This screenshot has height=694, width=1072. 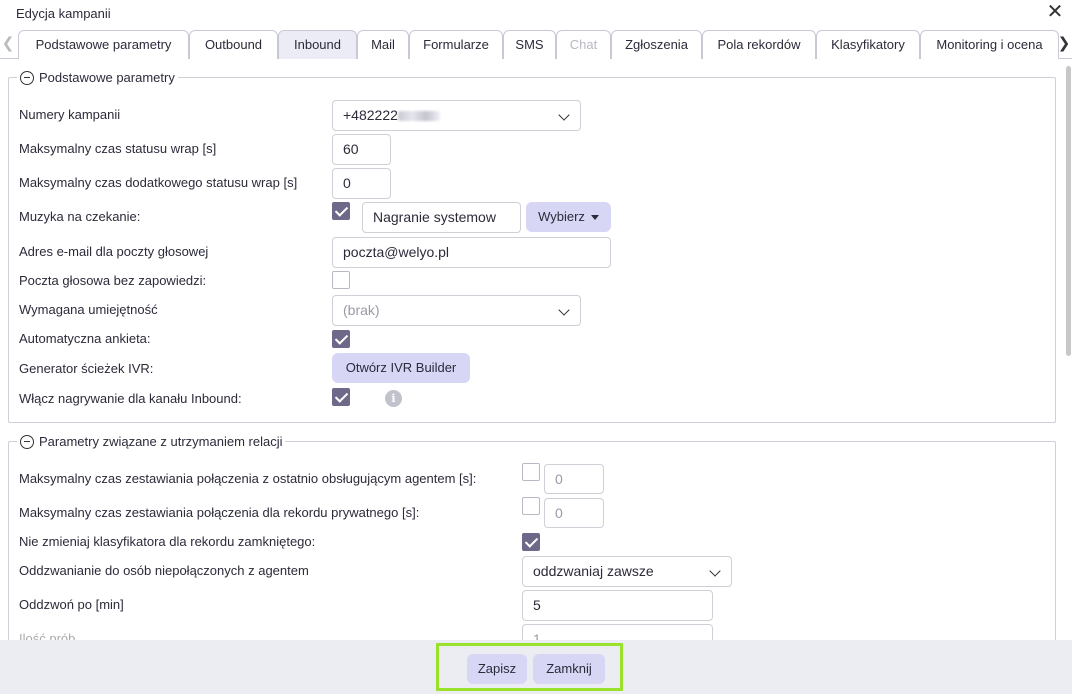 I want to click on choose-music-button: Wybierz, so click(x=568, y=217).